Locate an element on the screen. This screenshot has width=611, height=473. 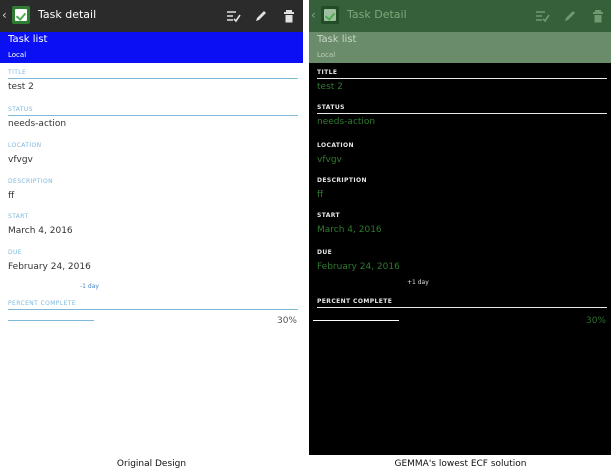
app-title: Task detail is located at coordinates (67, 14).